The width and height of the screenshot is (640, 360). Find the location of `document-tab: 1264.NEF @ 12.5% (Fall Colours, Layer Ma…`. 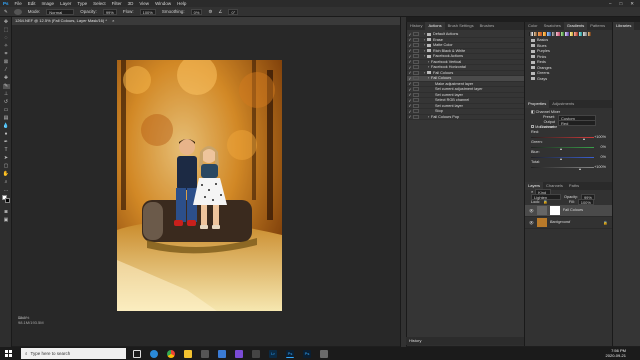

document-tab: 1264.NEF @ 12.5% (Fall Colours, Layer Ma… is located at coordinates (206, 21).